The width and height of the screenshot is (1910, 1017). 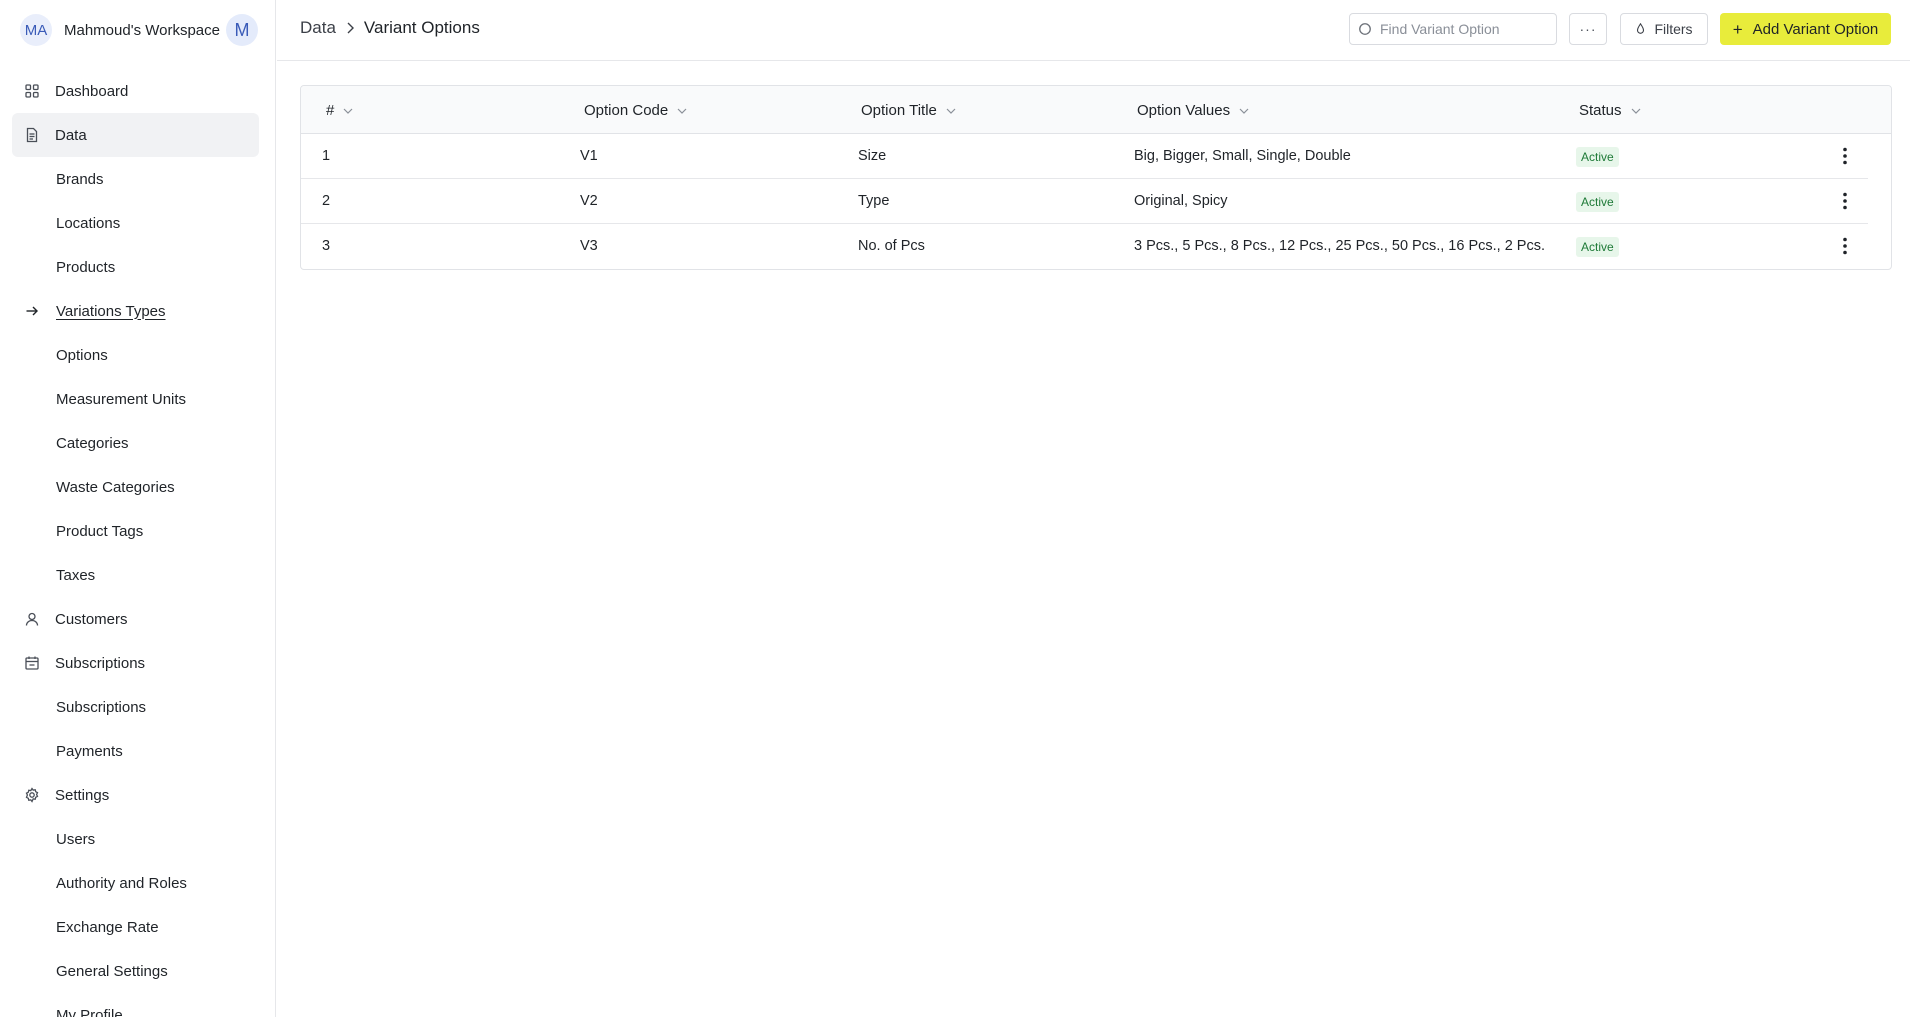 What do you see at coordinates (1600, 110) in the screenshot?
I see `column-label: Status` at bounding box center [1600, 110].